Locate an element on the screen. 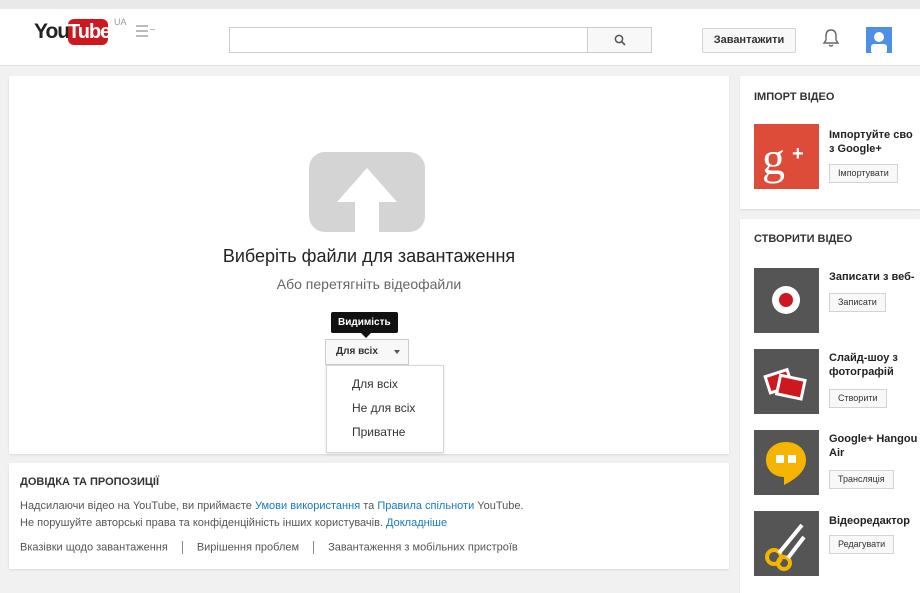 The height and width of the screenshot is (593, 920). guide-menu-icon is located at coordinates (147, 31).